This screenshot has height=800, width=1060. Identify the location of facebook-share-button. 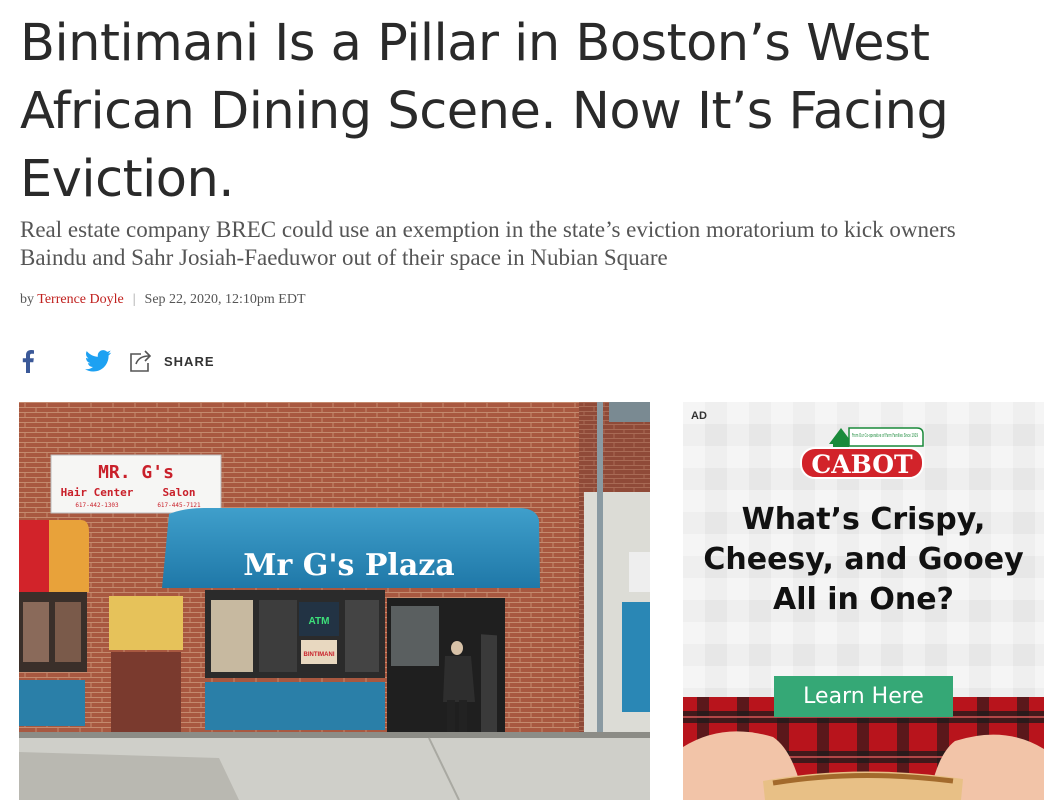
(28, 361).